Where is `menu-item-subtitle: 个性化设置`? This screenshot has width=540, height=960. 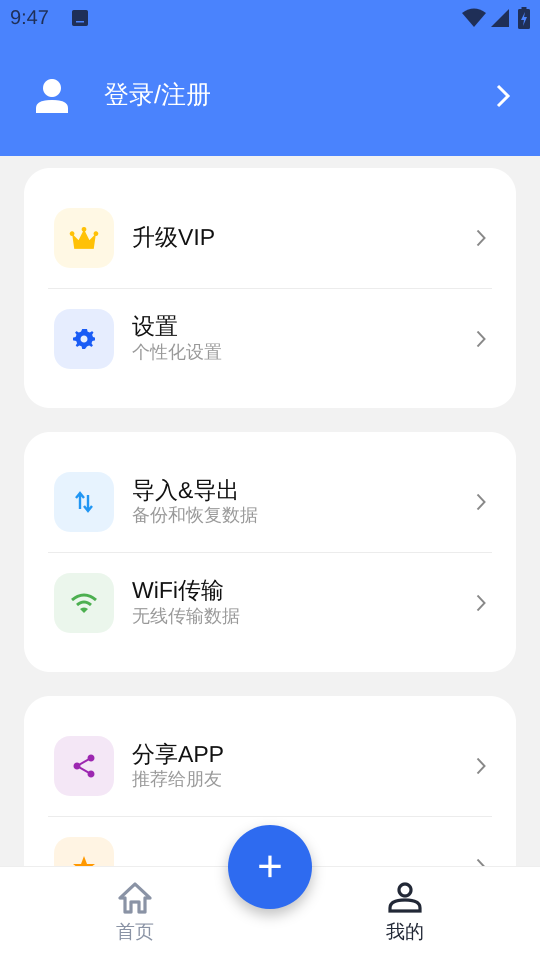
menu-item-subtitle: 个性化设置 is located at coordinates (177, 352).